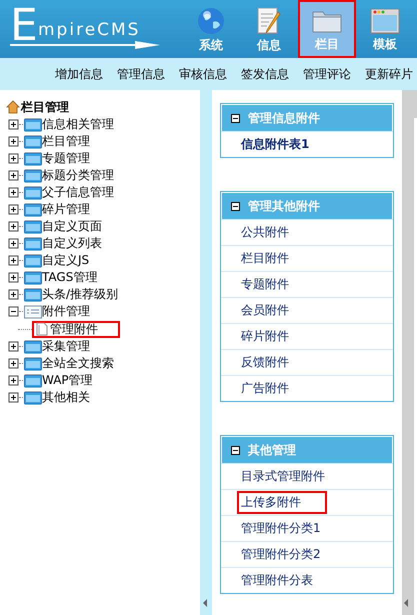 This screenshot has height=615, width=417. Describe the element at coordinates (385, 21) in the screenshot. I see `window-icon` at that location.